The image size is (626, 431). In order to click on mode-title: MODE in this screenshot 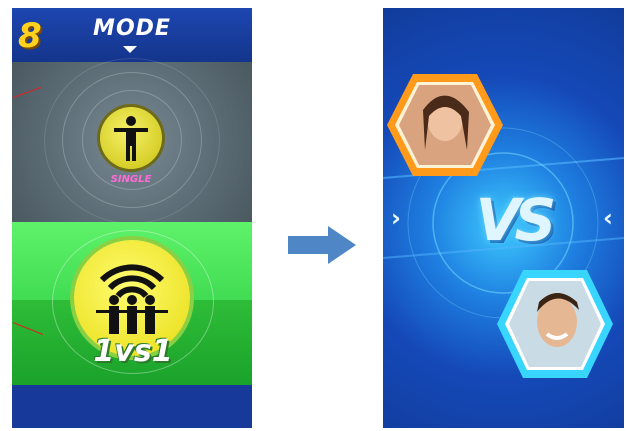, I will do `click(132, 28)`.